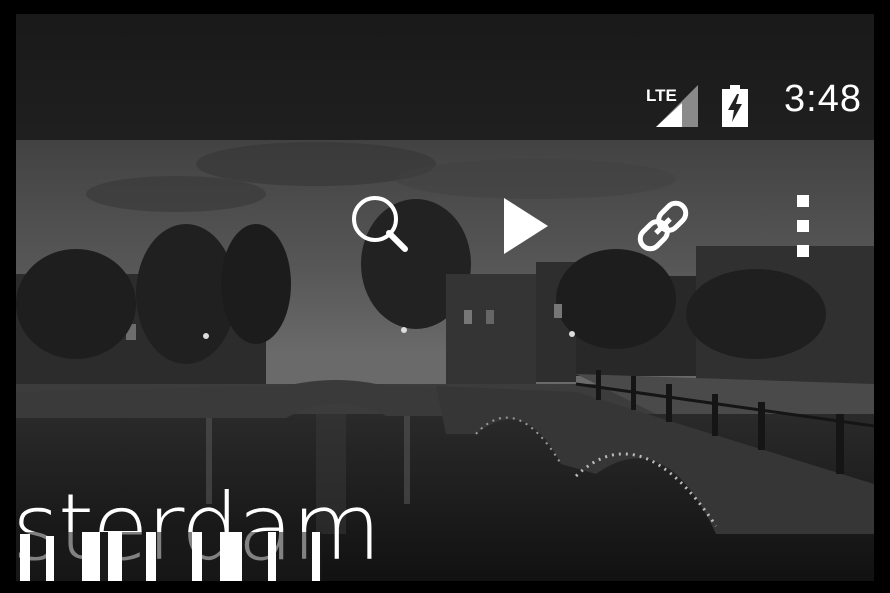  Describe the element at coordinates (823, 99) in the screenshot. I see `status-clock: 3:48` at that location.